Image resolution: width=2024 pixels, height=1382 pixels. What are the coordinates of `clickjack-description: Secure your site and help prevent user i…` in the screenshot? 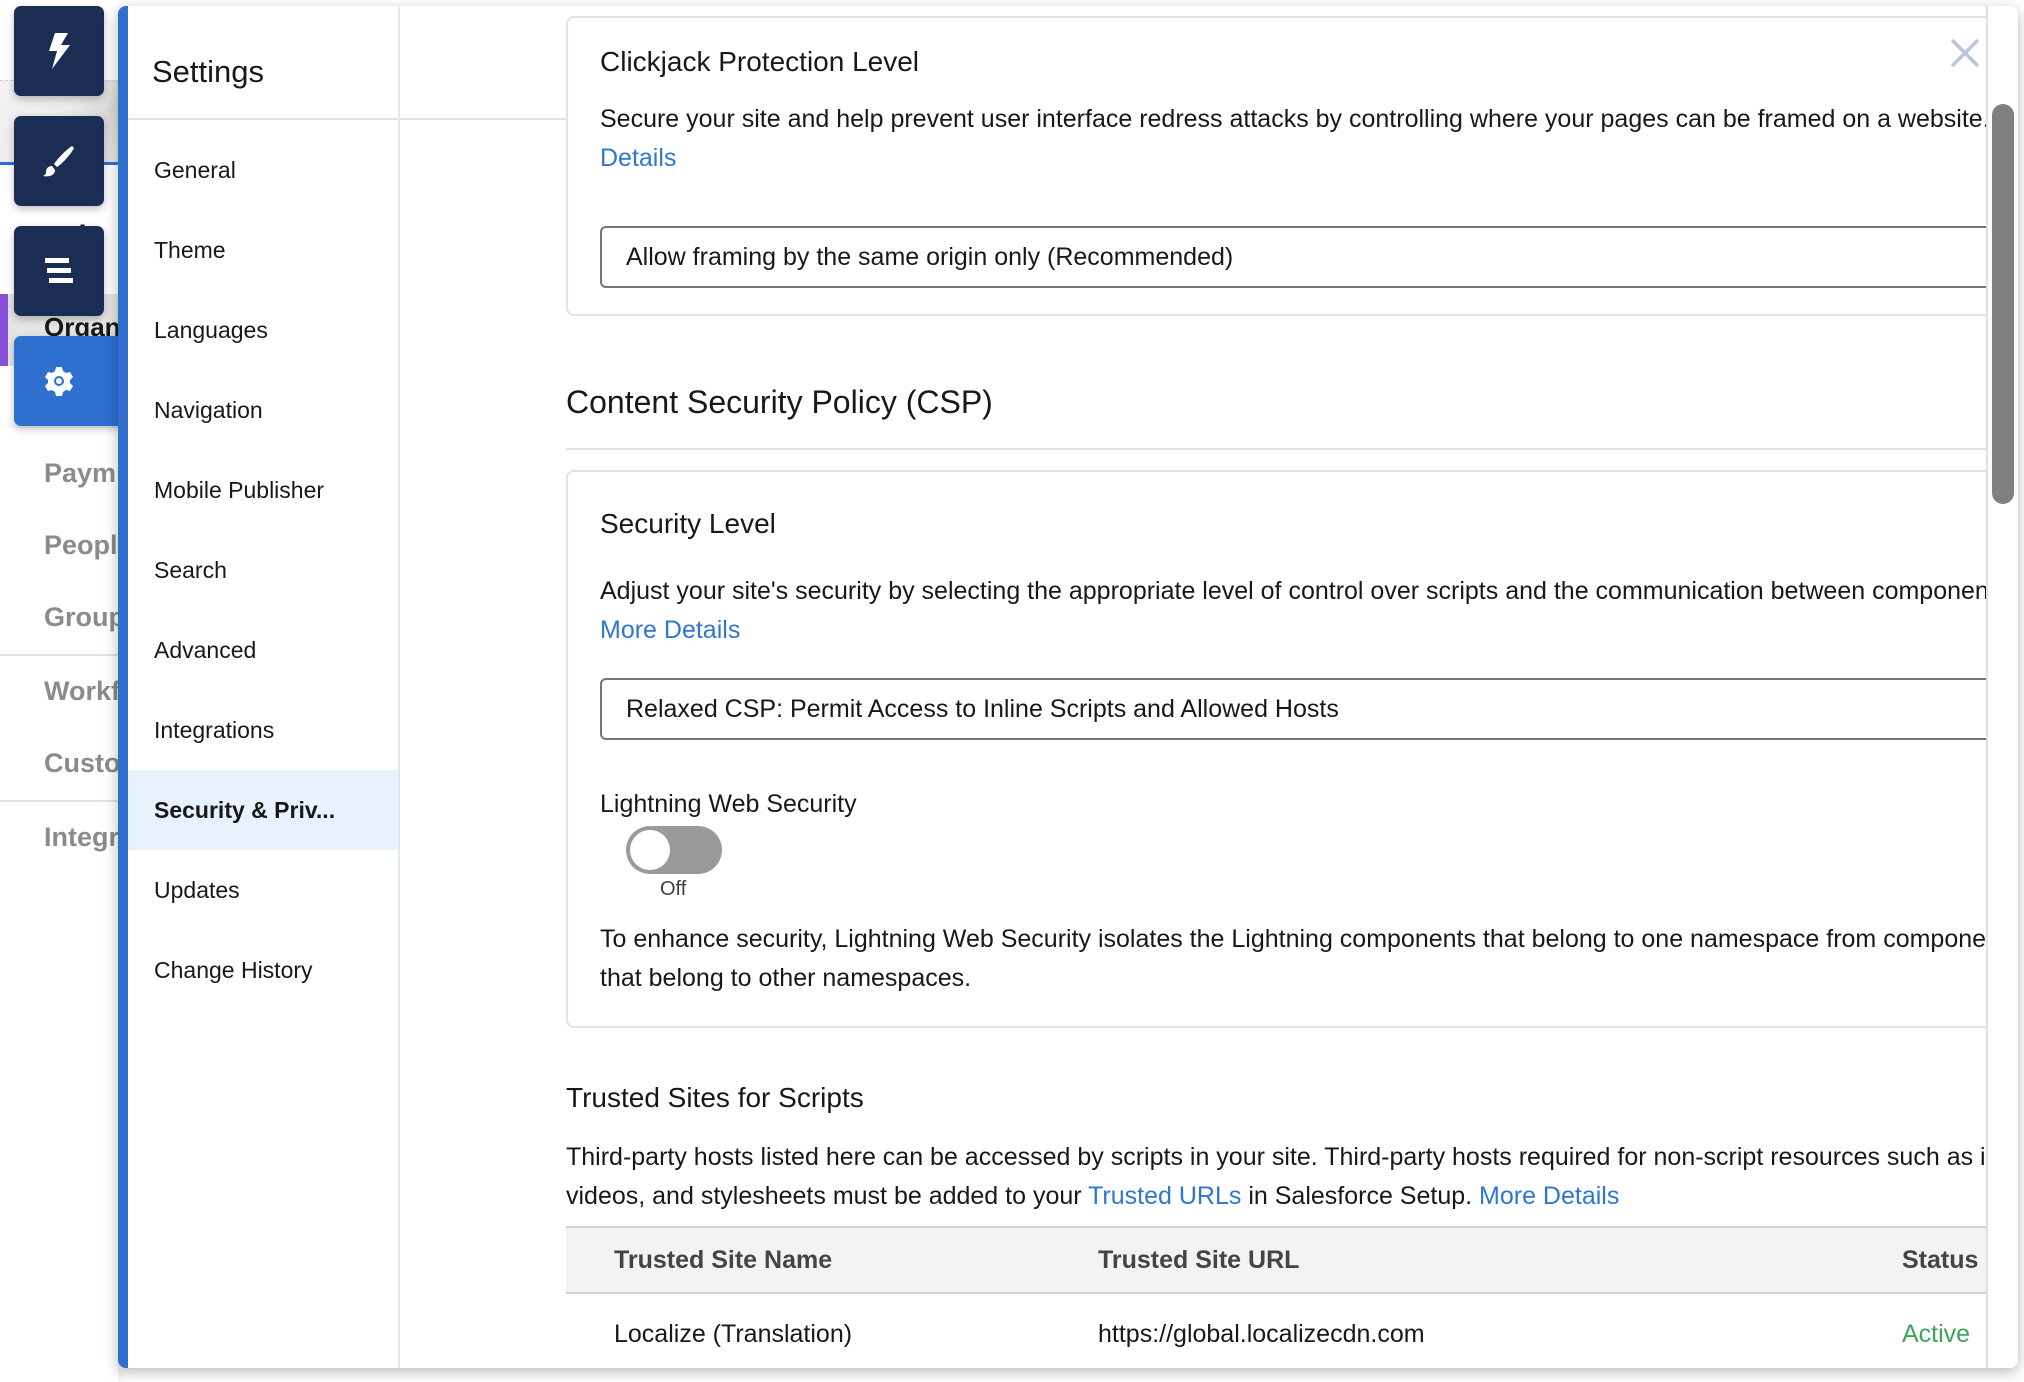 It's located at (1293, 139).